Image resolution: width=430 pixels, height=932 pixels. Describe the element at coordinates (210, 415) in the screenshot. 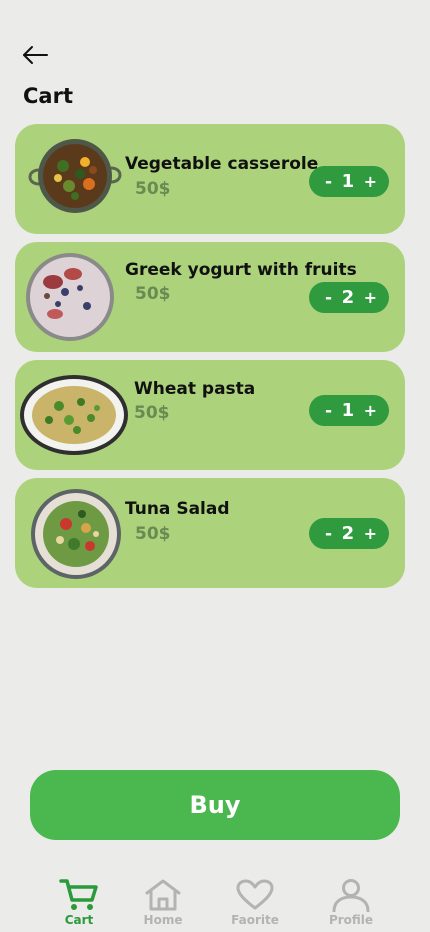

I see `cart-item: Wheat pasta 50$ - 1 +` at that location.